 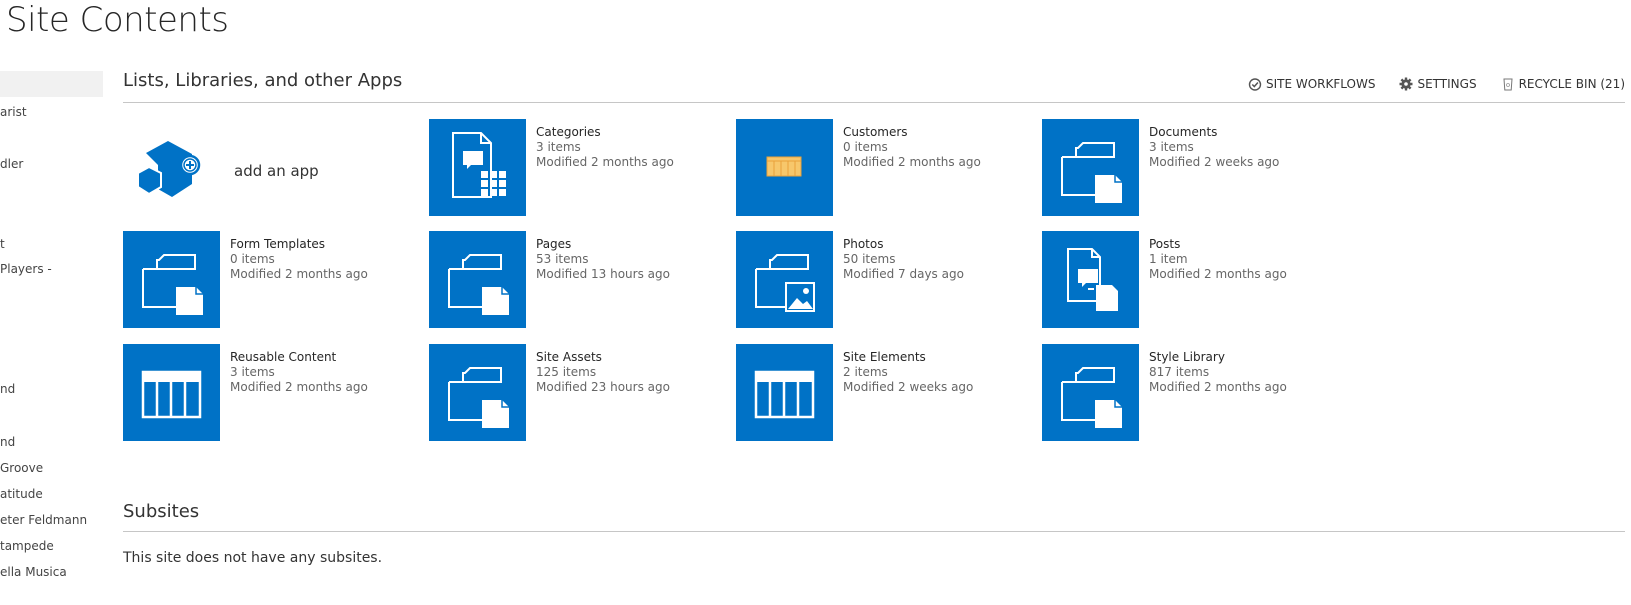 I want to click on nav-item: tampede, so click(x=27, y=546).